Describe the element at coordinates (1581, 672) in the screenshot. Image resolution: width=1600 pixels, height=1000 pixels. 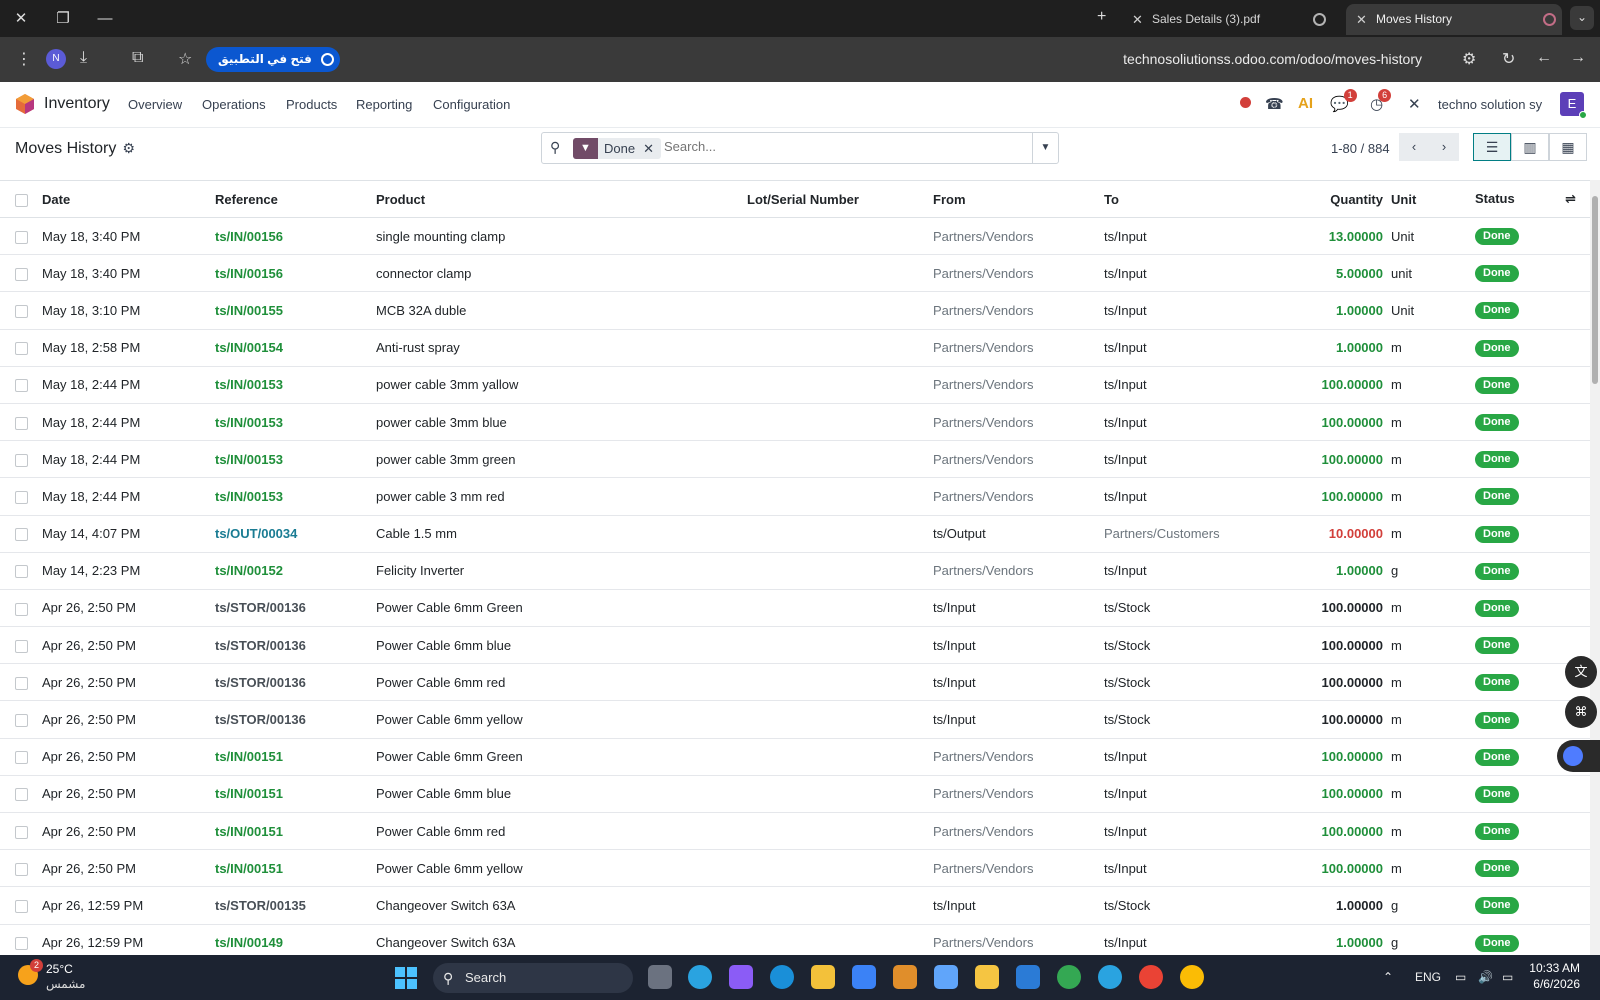
I see `translate-icon: 文` at that location.